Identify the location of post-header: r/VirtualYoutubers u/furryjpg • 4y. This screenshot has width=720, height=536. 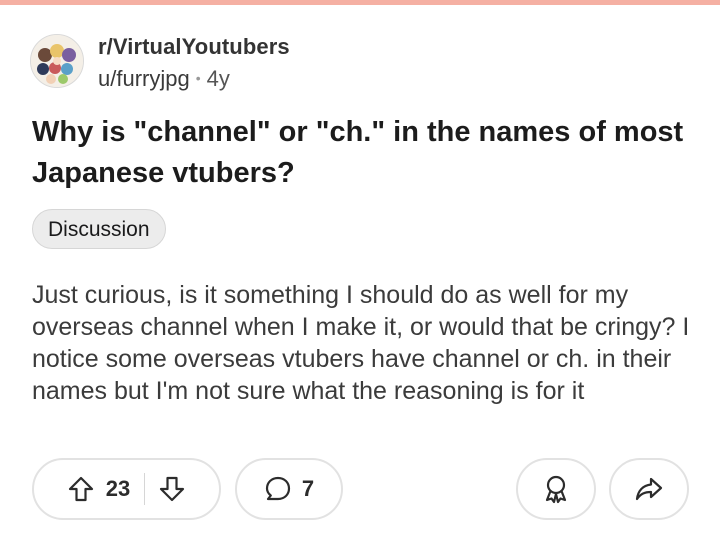
(160, 64).